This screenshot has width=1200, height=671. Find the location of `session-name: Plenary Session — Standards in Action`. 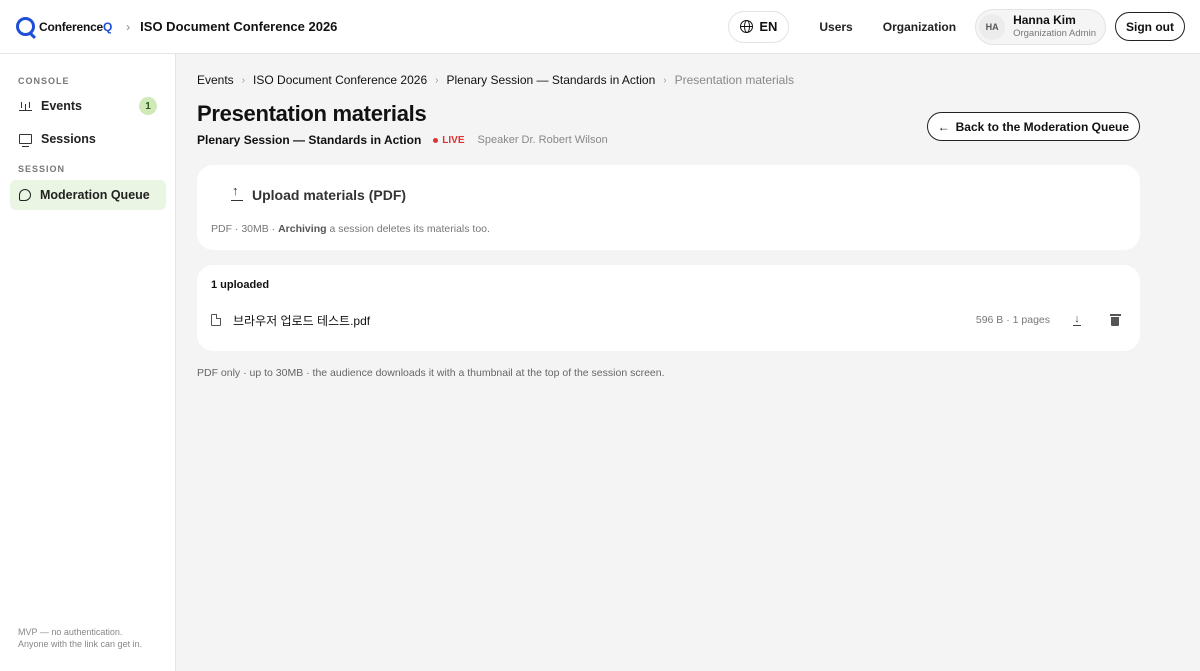

session-name: Plenary Session — Standards in Action is located at coordinates (309, 140).